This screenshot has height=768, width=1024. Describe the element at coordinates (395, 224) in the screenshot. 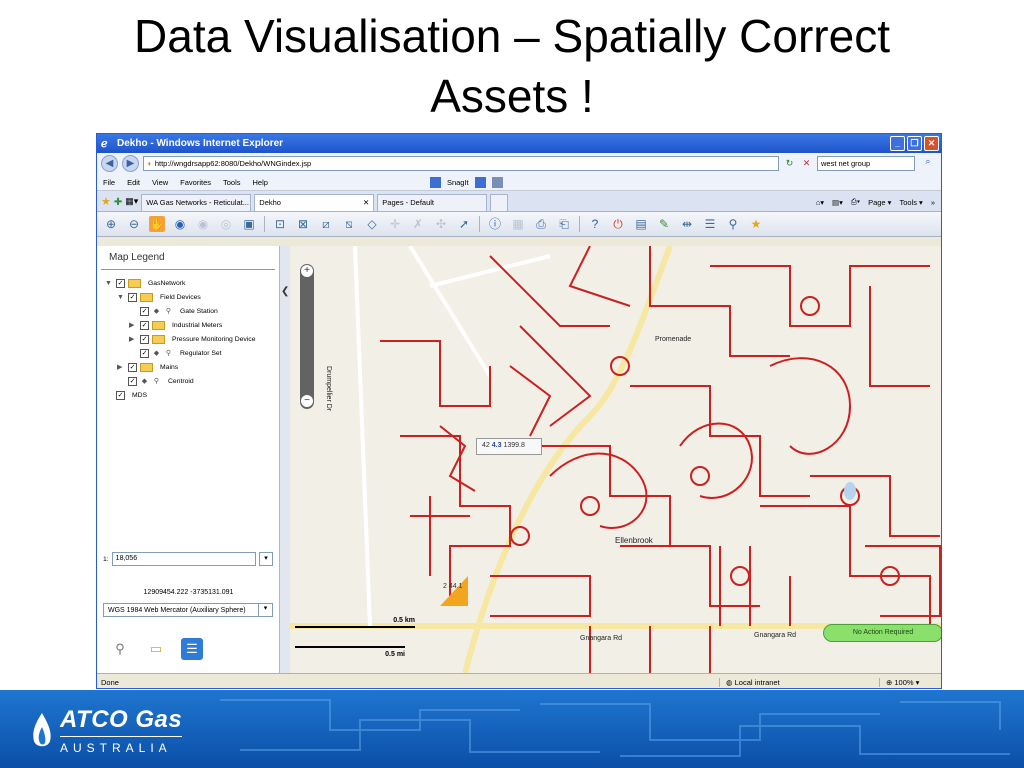

I see `add-feature-icon: ✛` at that location.